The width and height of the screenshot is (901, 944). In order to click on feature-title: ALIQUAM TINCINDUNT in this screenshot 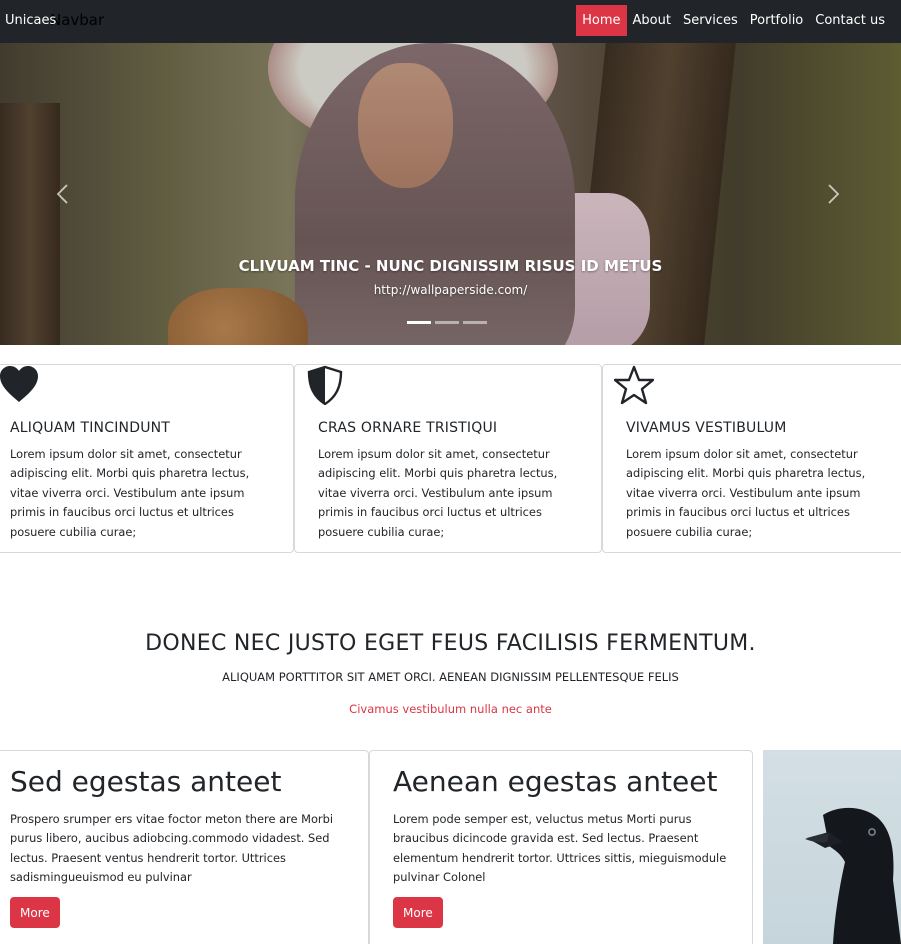, I will do `click(90, 428)`.